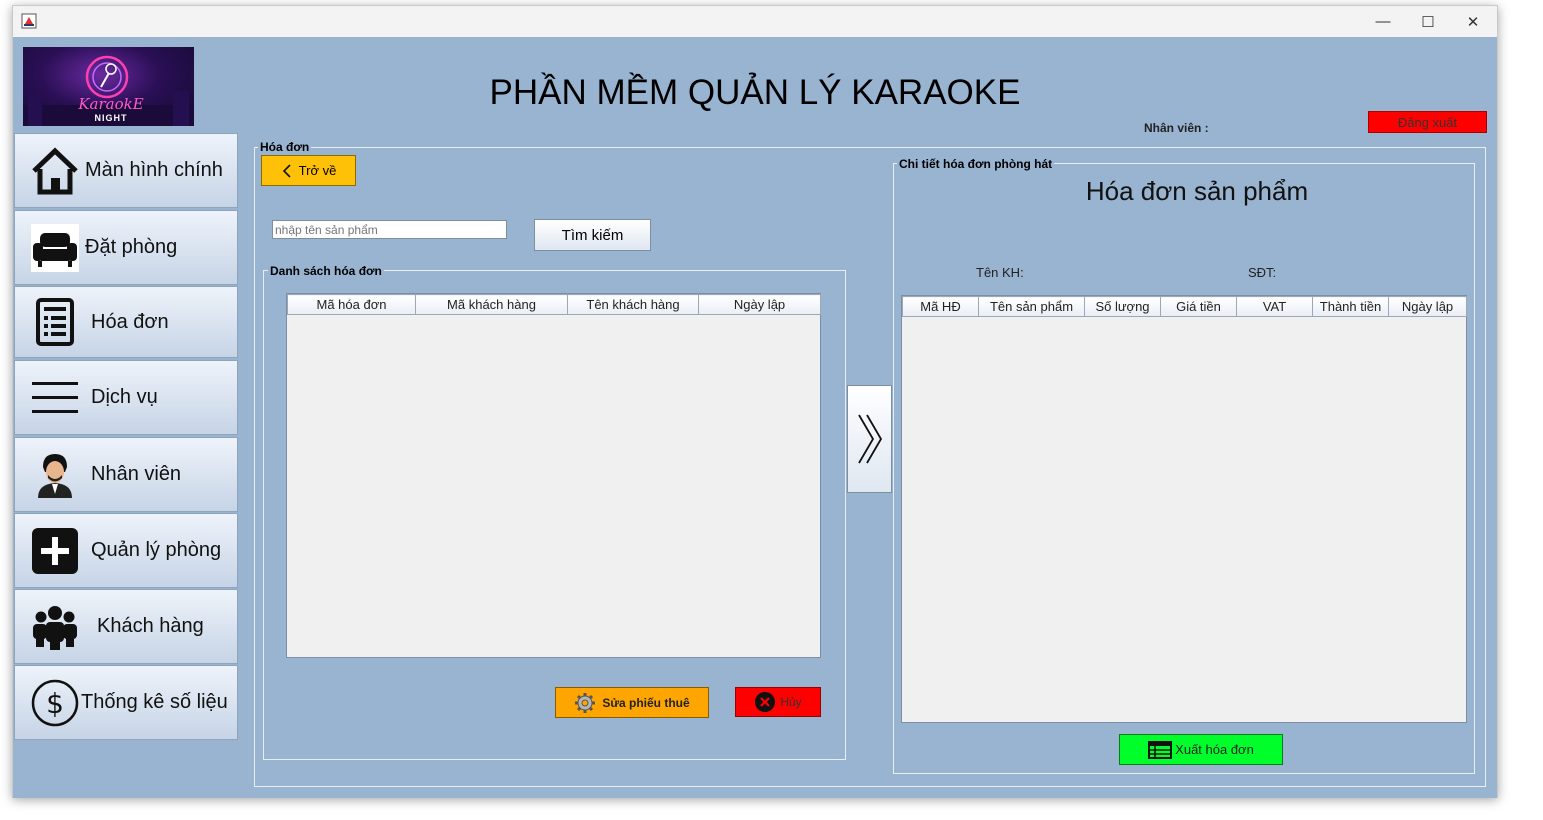 The height and width of the screenshot is (820, 1543). What do you see at coordinates (940, 306) in the screenshot?
I see `column-header-invoice-code: Mã HĐ` at bounding box center [940, 306].